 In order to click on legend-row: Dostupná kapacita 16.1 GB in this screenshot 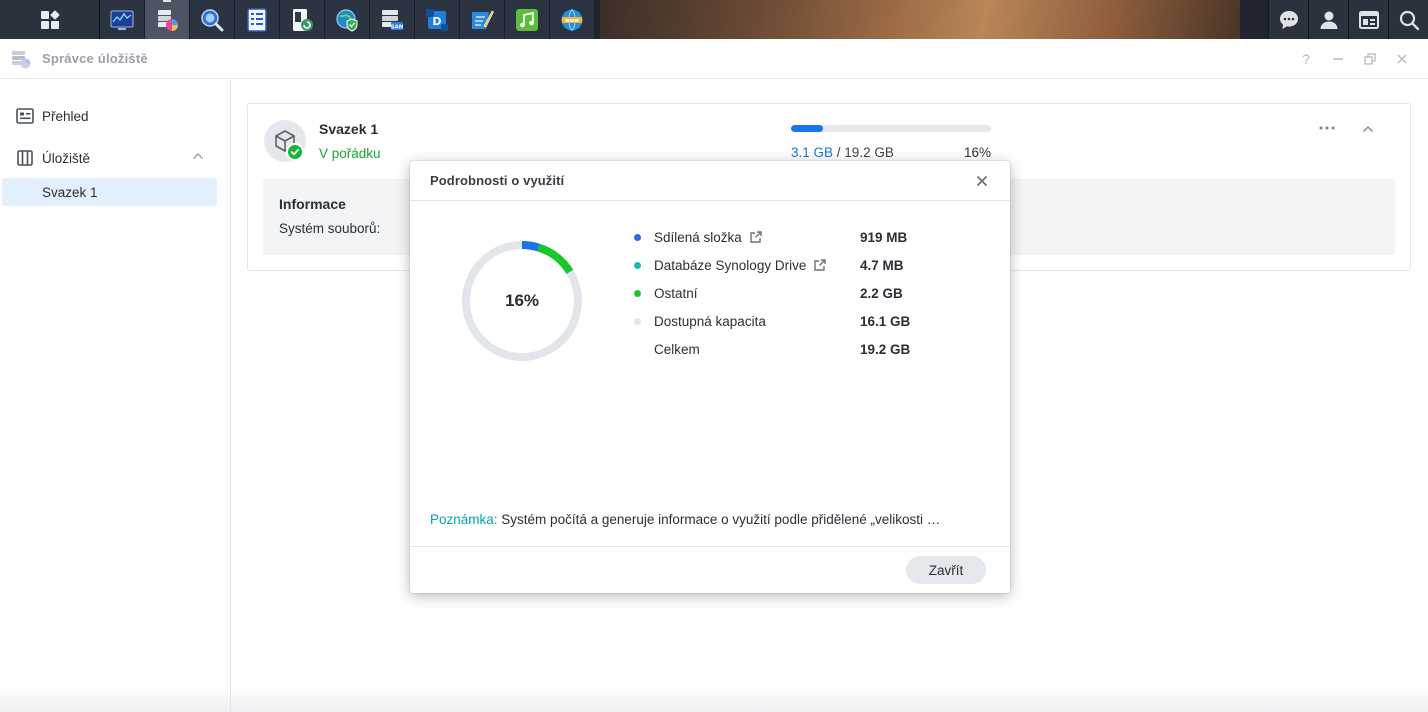, I will do `click(784, 321)`.